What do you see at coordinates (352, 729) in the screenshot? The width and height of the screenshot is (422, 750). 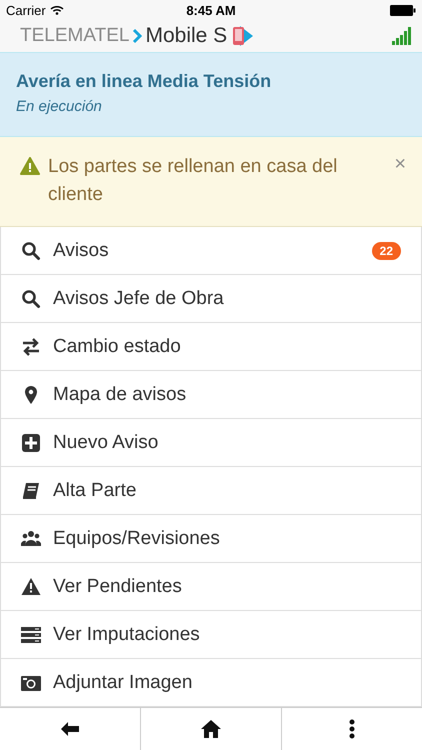 I see `more-icon` at bounding box center [352, 729].